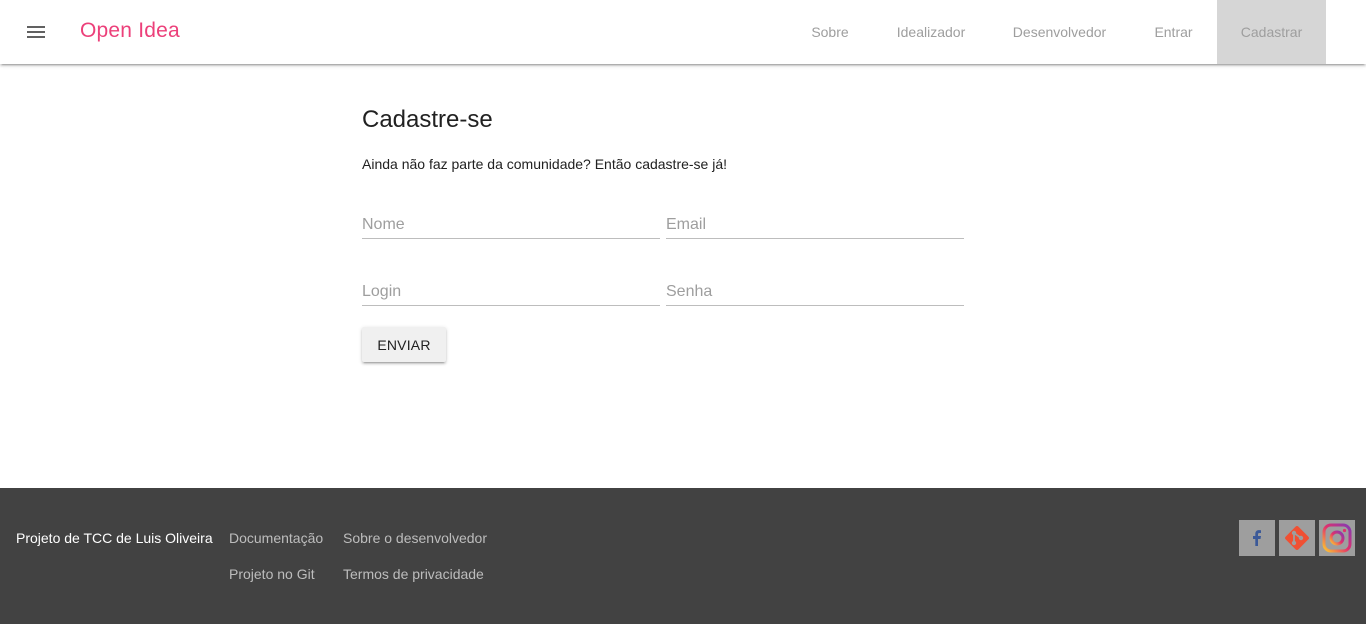 The width and height of the screenshot is (1366, 624). I want to click on password-field-container, so click(815, 290).